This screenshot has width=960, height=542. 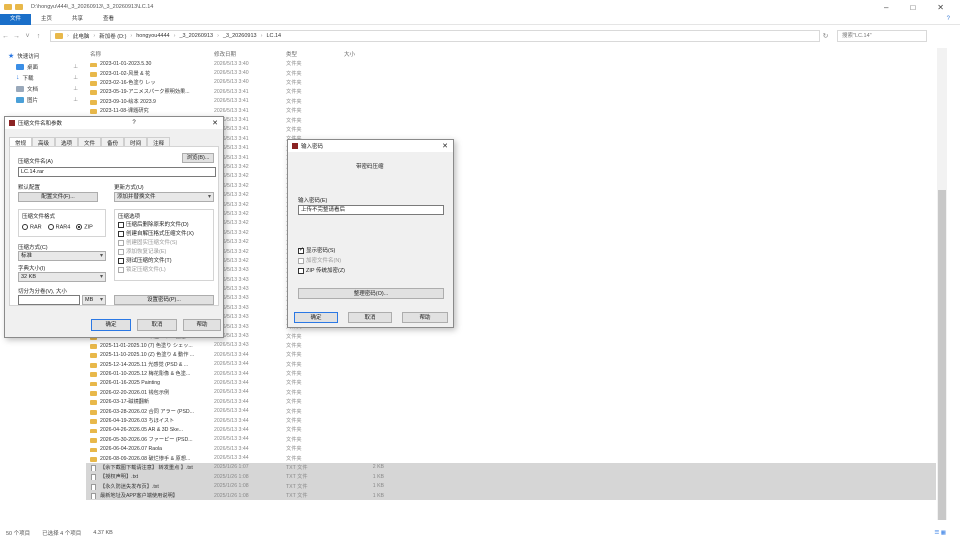 What do you see at coordinates (378, 467) in the screenshot?
I see `file-size: 2 KB` at bounding box center [378, 467].